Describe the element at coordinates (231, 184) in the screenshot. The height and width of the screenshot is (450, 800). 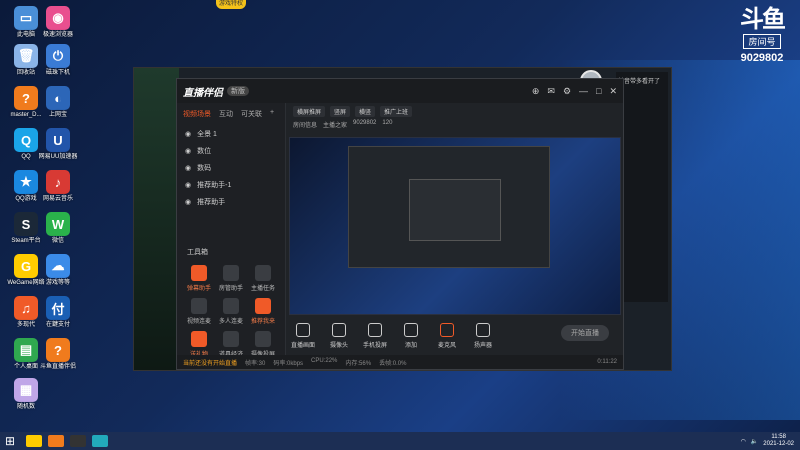
I see `scene-item: ◉ 推荐助手-1` at that location.